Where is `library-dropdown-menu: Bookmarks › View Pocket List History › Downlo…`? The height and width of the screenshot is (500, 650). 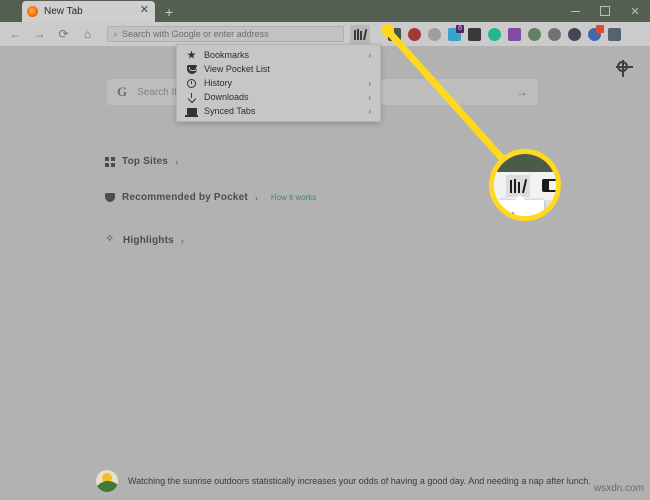
library-dropdown-menu: Bookmarks › View Pocket List History › Downlo… is located at coordinates (278, 83).